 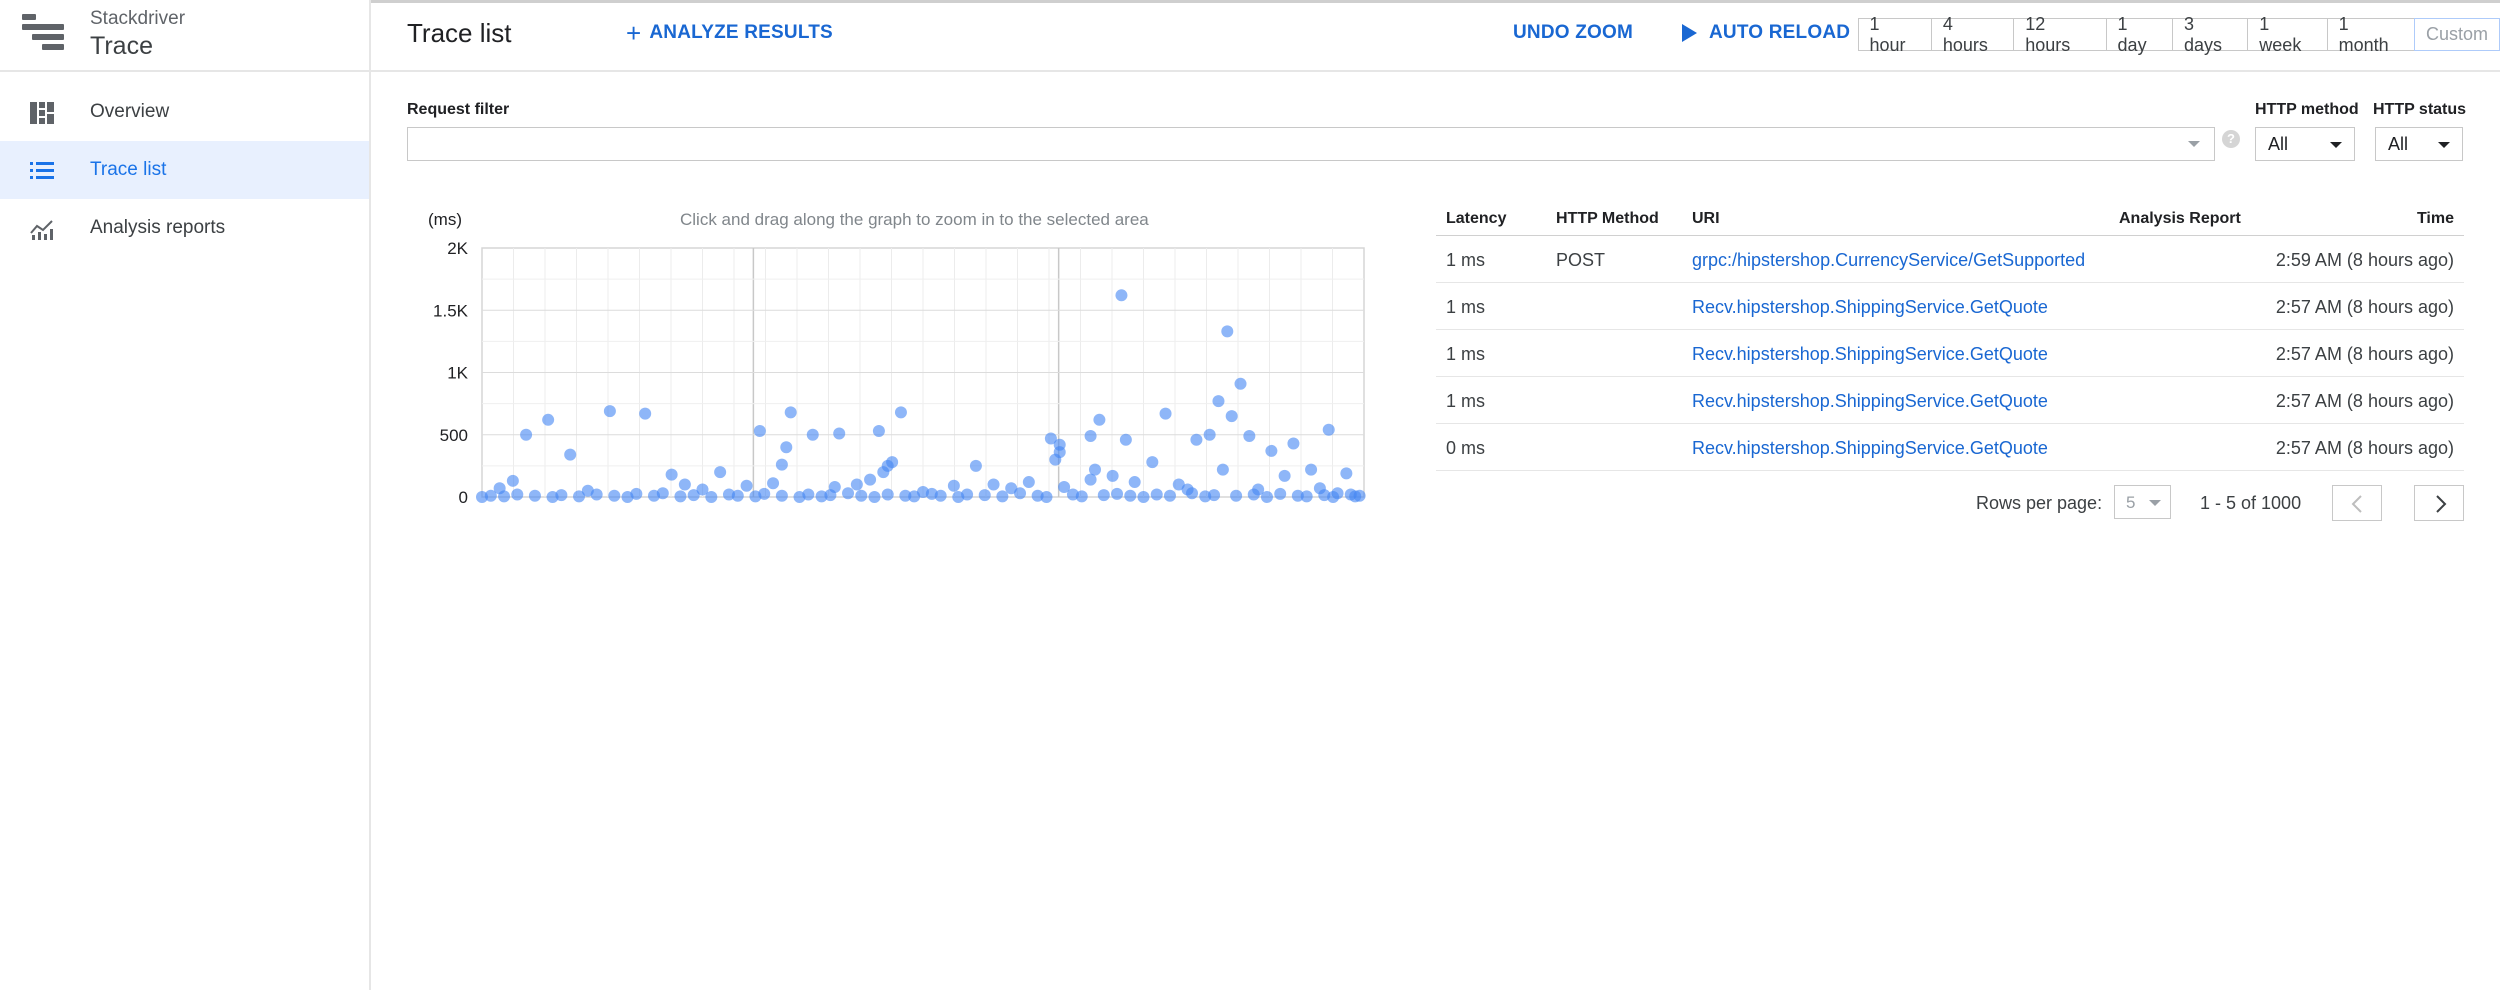 What do you see at coordinates (2439, 503) in the screenshot?
I see `next-page-button` at bounding box center [2439, 503].